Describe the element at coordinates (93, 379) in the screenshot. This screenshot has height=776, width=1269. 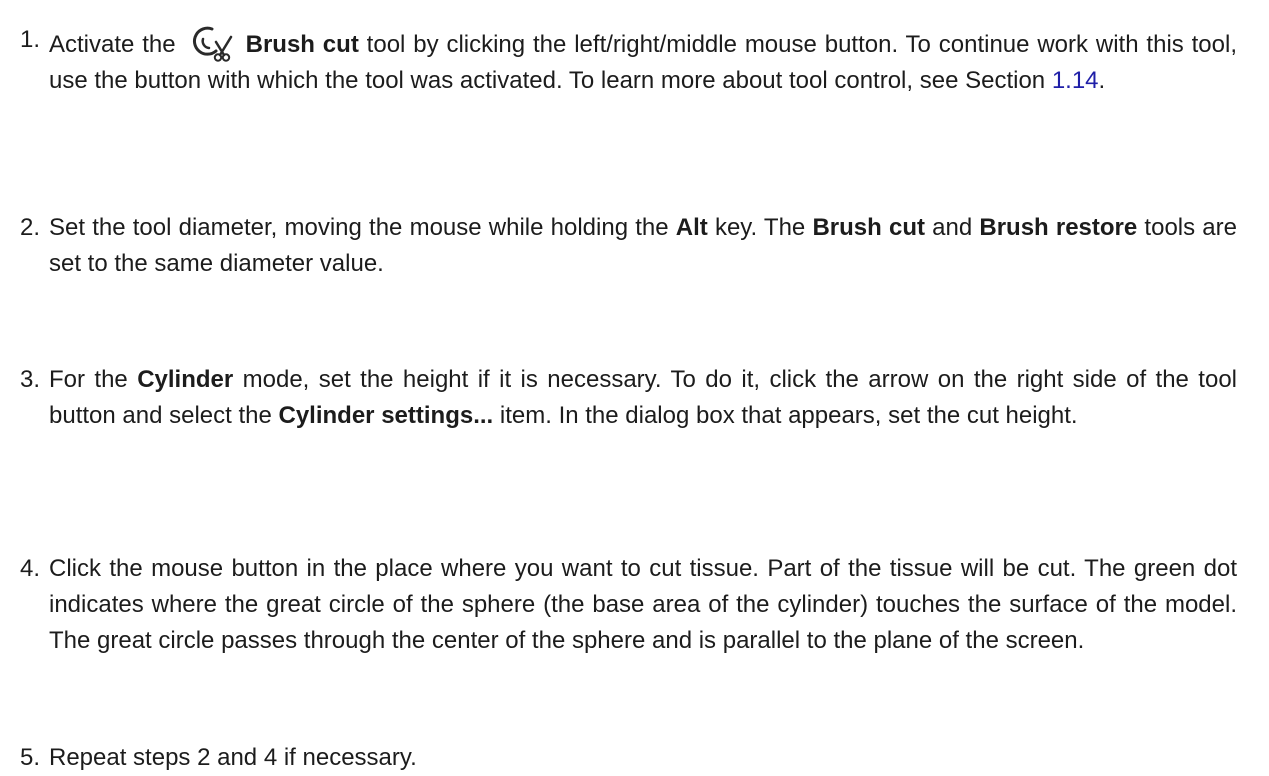
I see `step-text-run: For the` at that location.